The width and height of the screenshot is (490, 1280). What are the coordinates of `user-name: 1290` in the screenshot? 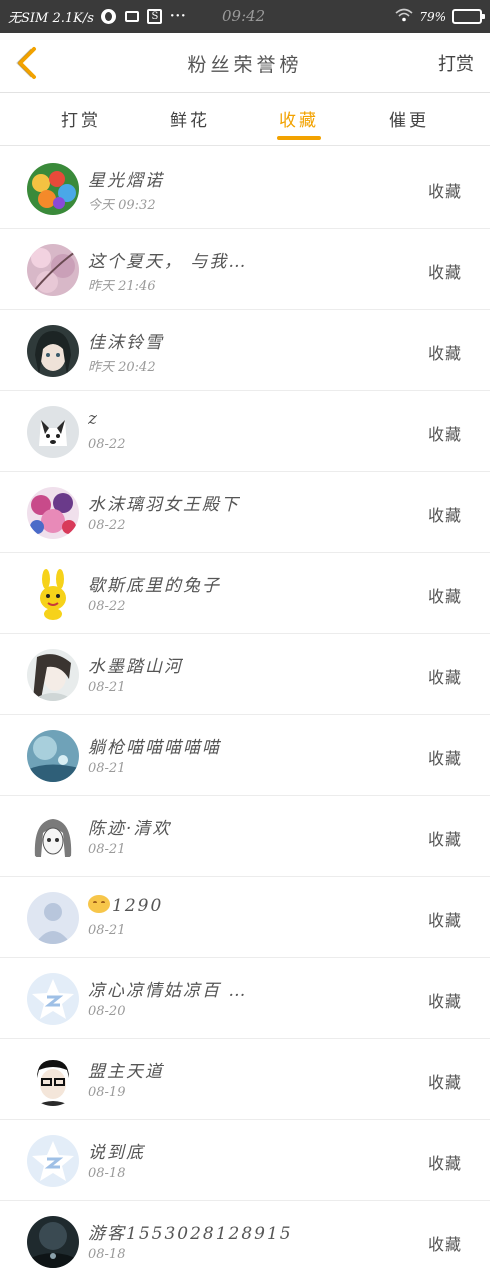 It's located at (125, 905).